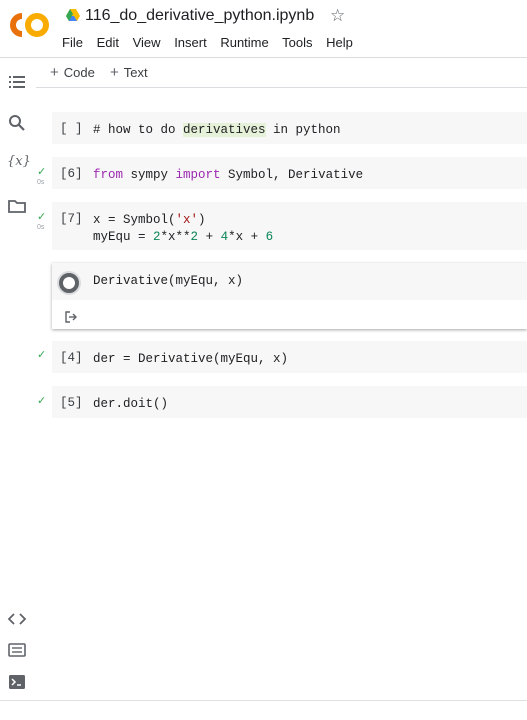 The width and height of the screenshot is (527, 720). Describe the element at coordinates (17, 206) in the screenshot. I see `files-icon` at that location.